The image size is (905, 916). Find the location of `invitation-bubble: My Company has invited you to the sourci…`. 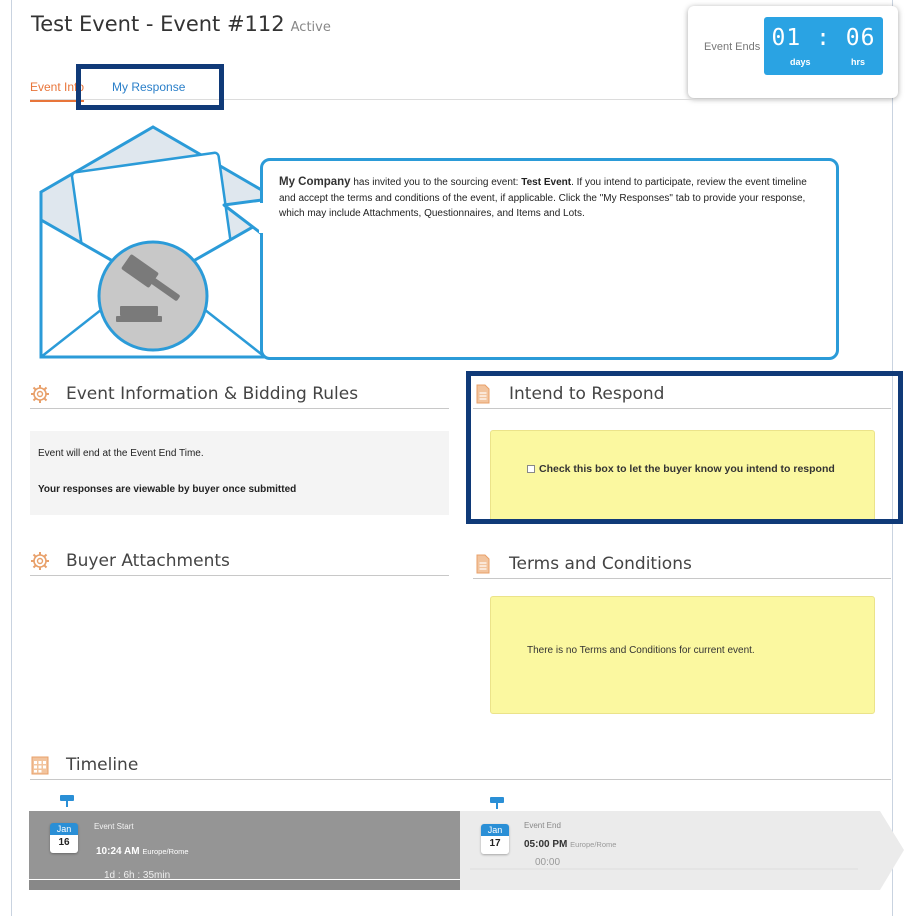

invitation-bubble: My Company has invited you to the sourci… is located at coordinates (549, 259).